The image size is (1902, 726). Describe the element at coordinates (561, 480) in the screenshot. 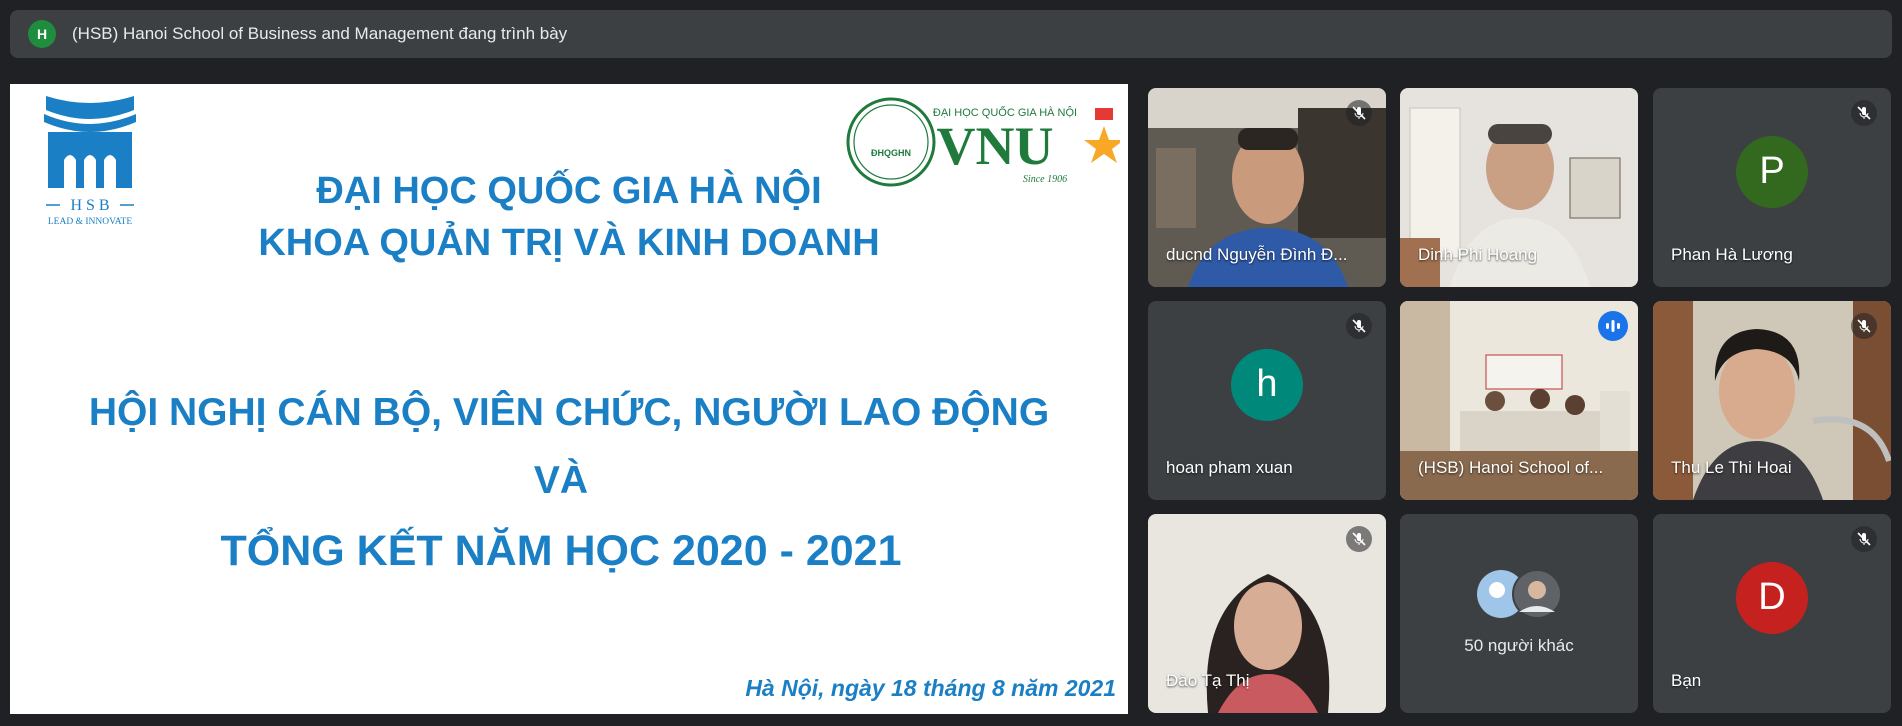

I see `slide-line-4: VÀ` at that location.